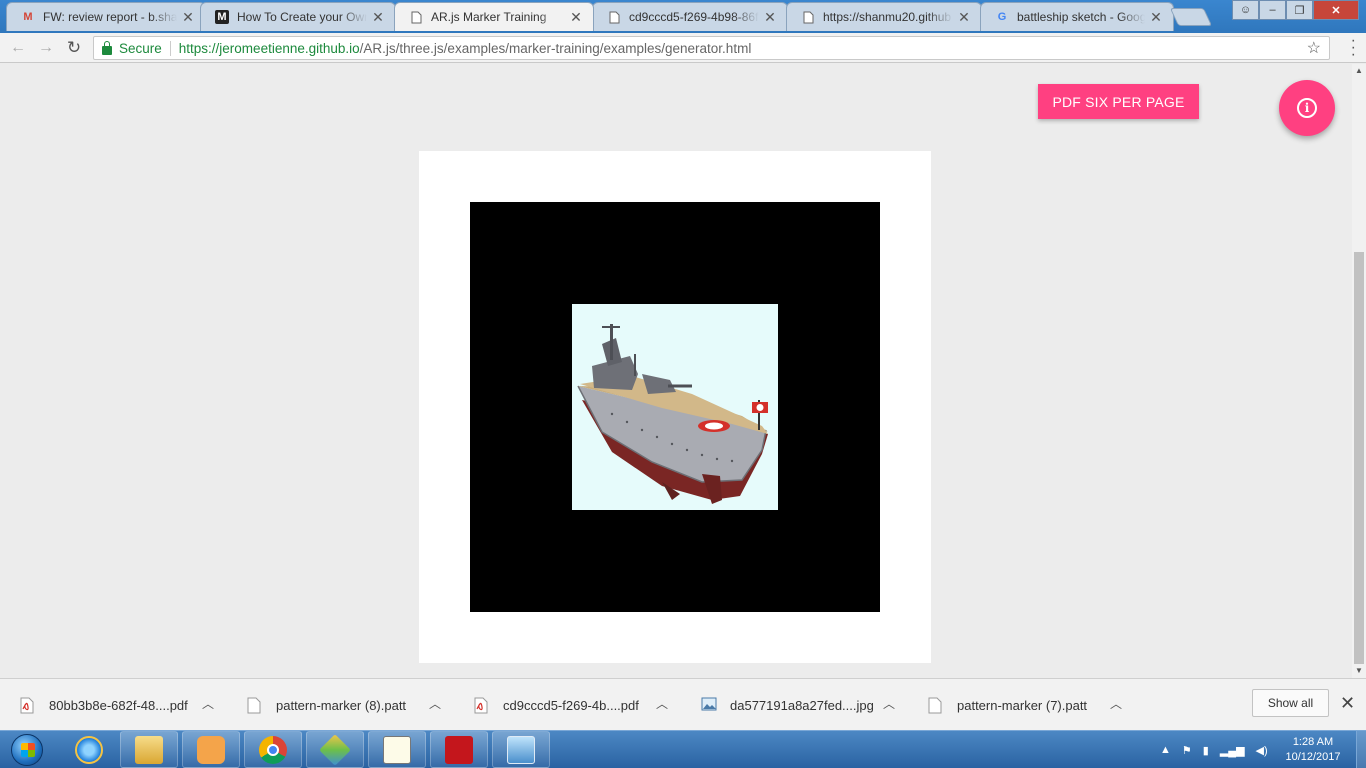 The image size is (1366, 768). What do you see at coordinates (1187, 750) in the screenshot?
I see `action-center-icon: ⚑` at bounding box center [1187, 750].